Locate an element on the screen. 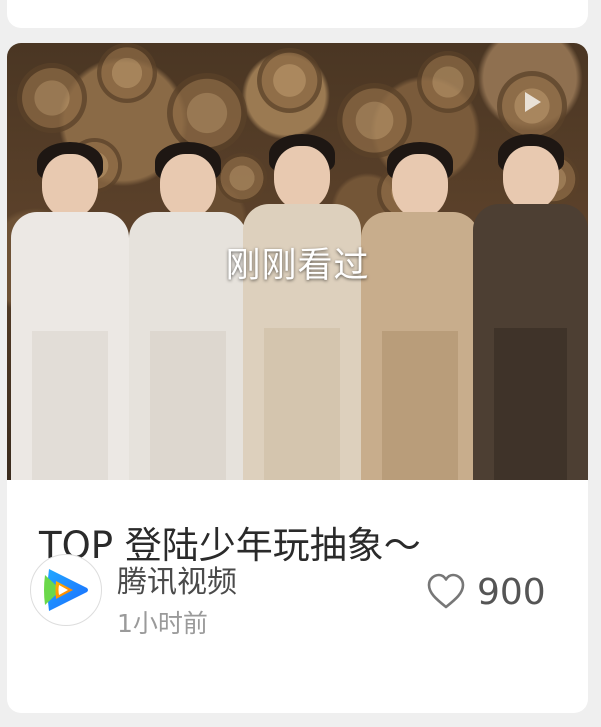  like-count: 900 is located at coordinates (511, 592).